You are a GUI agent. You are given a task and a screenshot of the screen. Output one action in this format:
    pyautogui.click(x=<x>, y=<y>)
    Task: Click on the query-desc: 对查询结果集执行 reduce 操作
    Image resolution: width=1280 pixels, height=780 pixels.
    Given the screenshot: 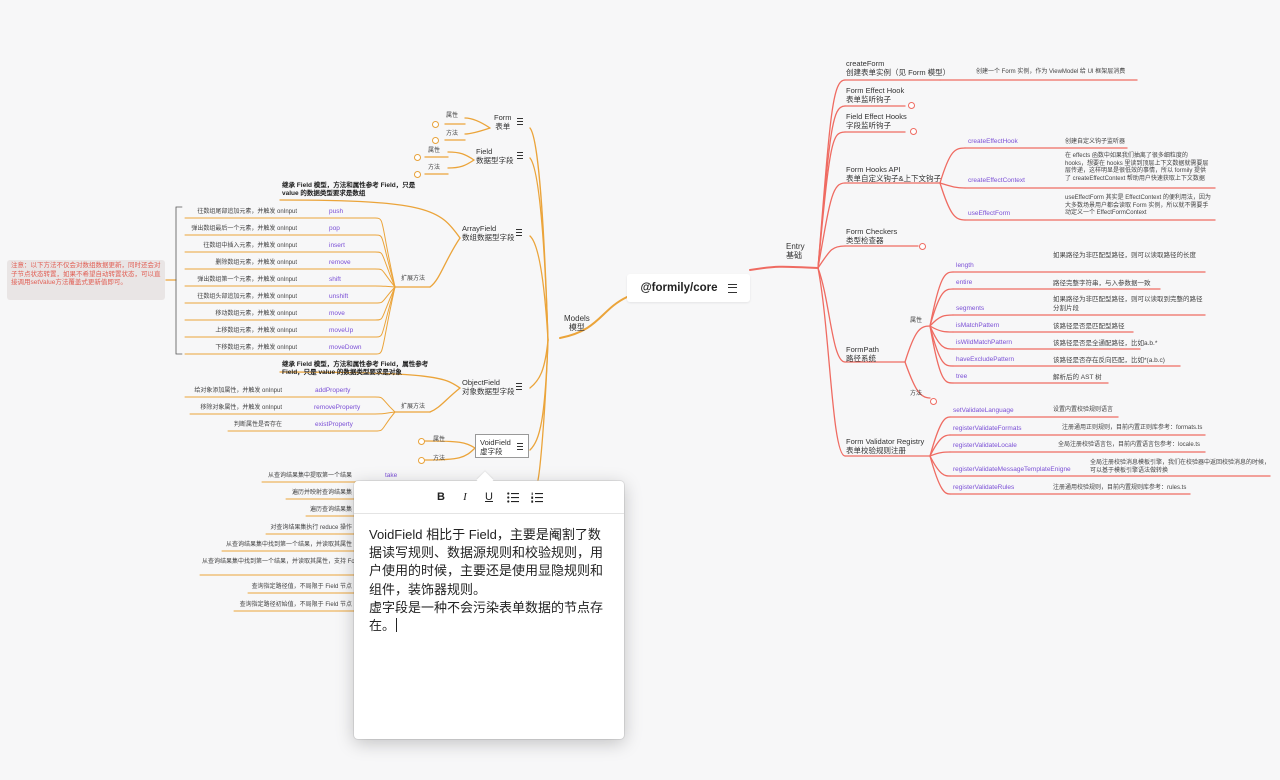 What is the action you would take?
    pyautogui.click(x=277, y=529)
    